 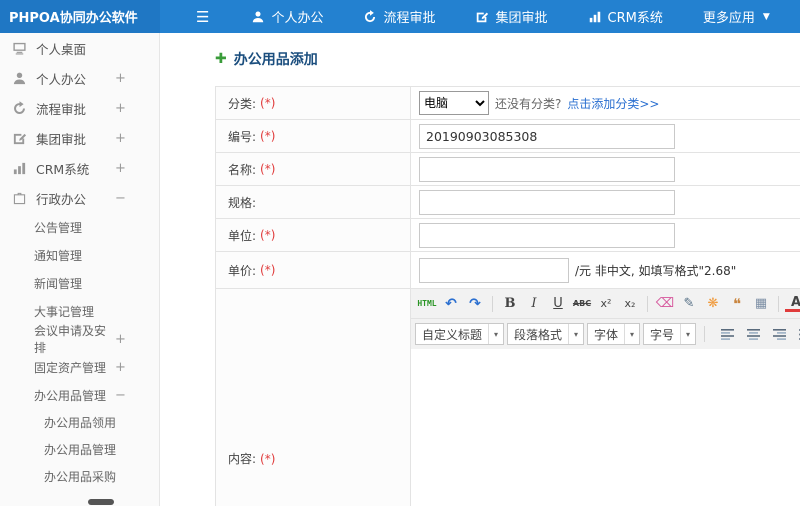 What do you see at coordinates (70, 367) in the screenshot?
I see `sidebar-item-label: 固定资产管理` at bounding box center [70, 367].